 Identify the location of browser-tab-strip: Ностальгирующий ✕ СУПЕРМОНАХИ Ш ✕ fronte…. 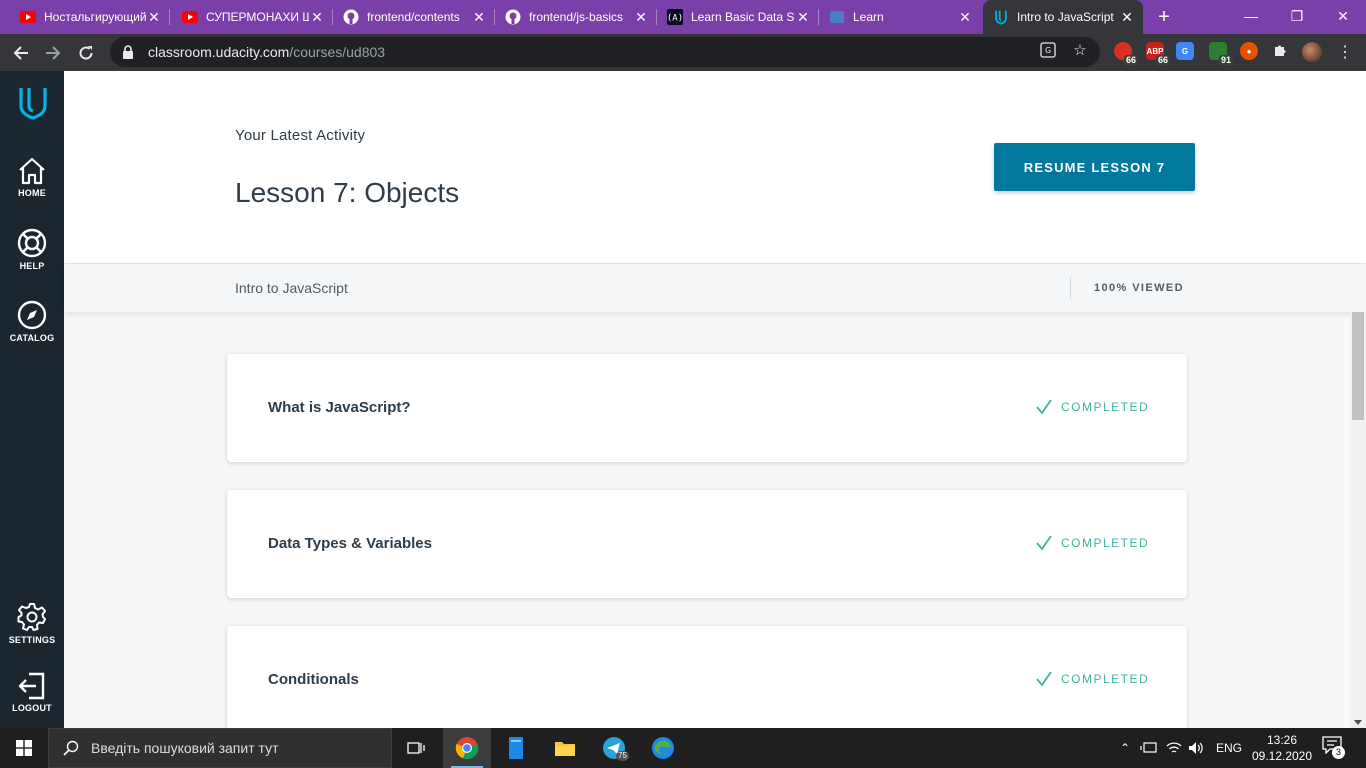
(683, 17).